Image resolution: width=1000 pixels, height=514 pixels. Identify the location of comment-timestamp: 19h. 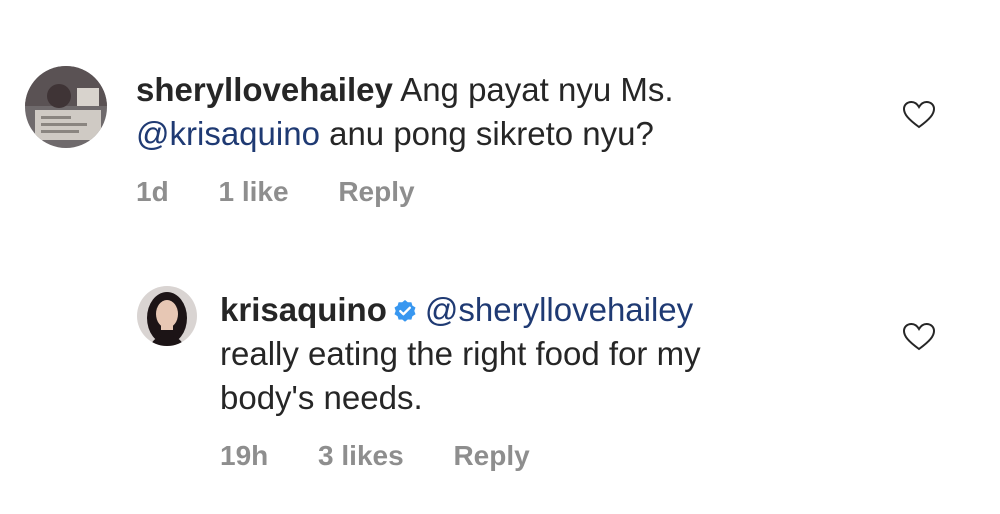
(244, 456).